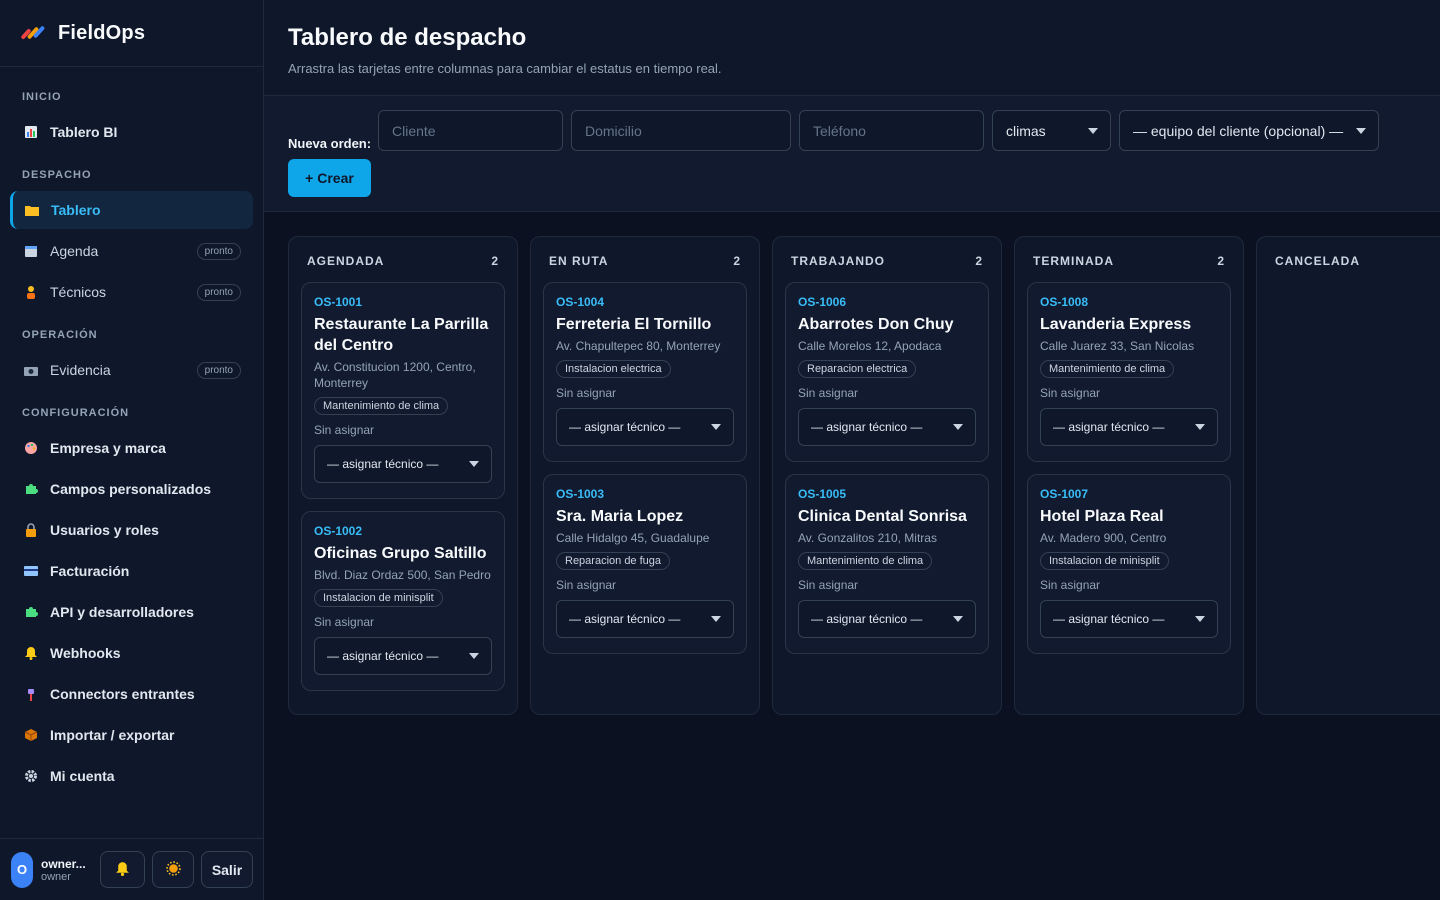 This screenshot has width=1440, height=900. Describe the element at coordinates (586, 585) in the screenshot. I see `assignee-status: Sin asignar` at that location.